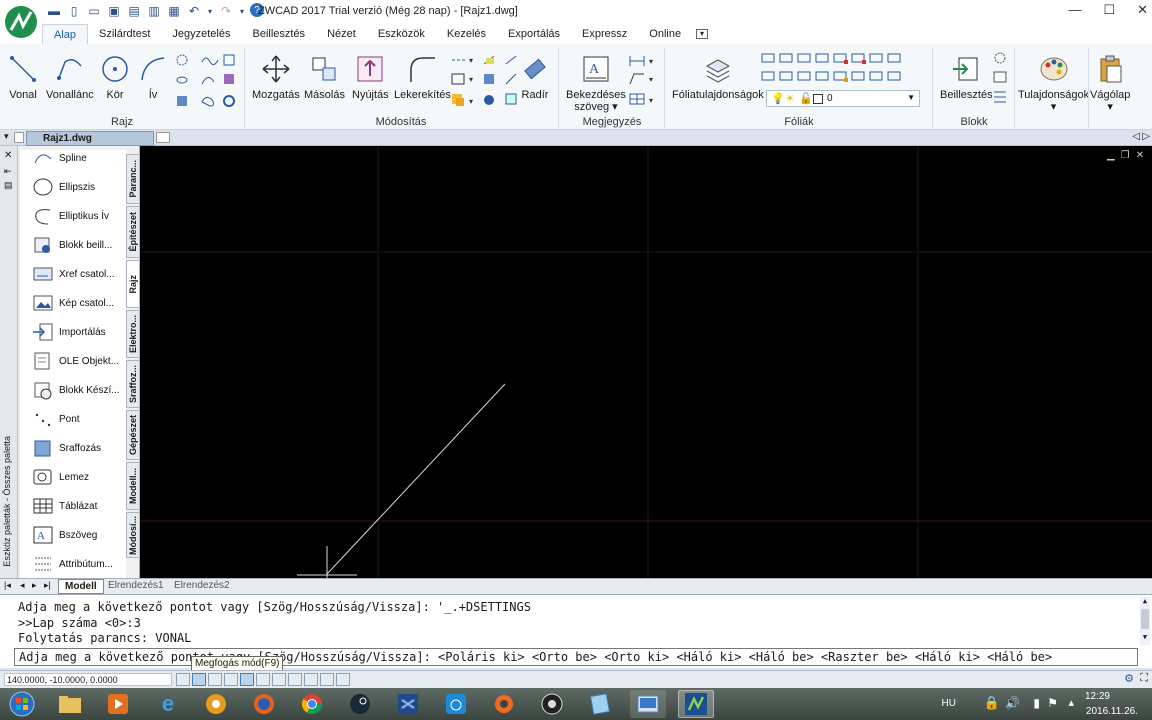  Describe the element at coordinates (263, 679) in the screenshot. I see `otrack-toggle` at that location.